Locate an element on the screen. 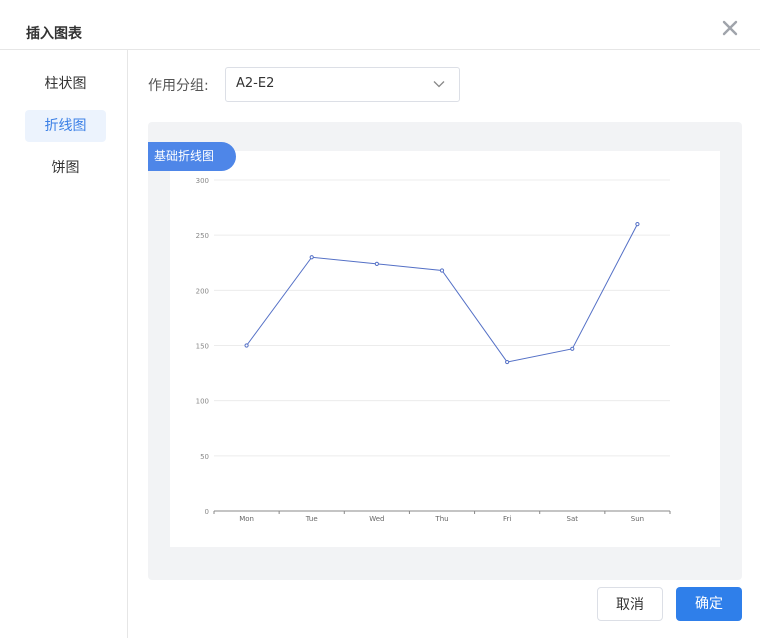  x-tick-label: Thu is located at coordinates (441, 519).